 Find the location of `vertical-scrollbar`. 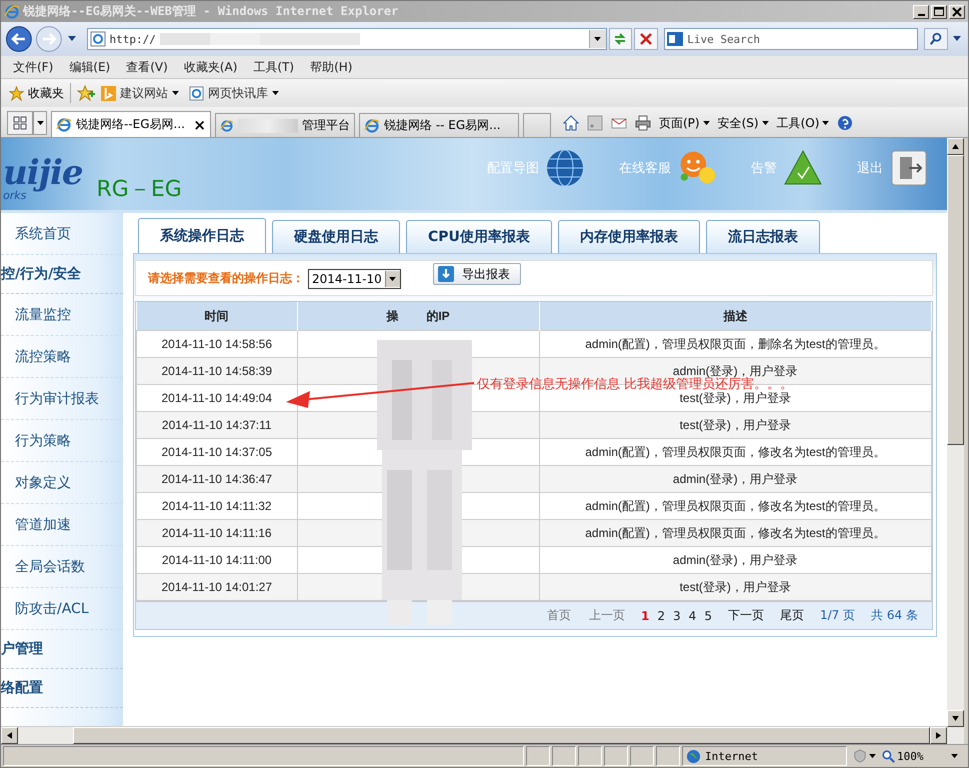

vertical-scrollbar is located at coordinates (955, 441).